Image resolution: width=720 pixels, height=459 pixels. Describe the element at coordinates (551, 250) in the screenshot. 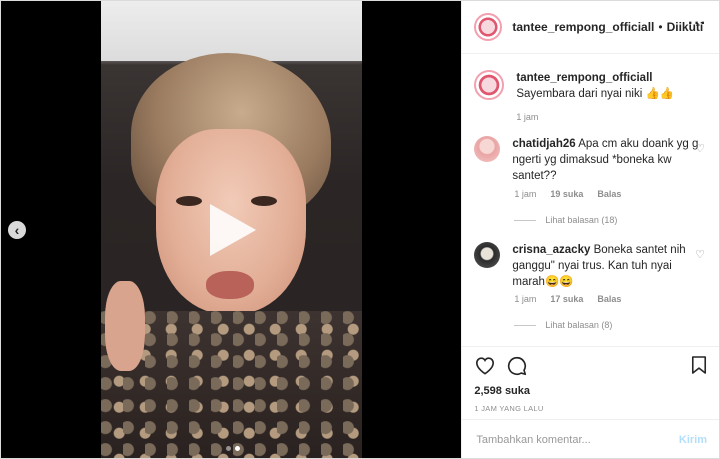

I see `comment-username: crisna_azacky` at that location.